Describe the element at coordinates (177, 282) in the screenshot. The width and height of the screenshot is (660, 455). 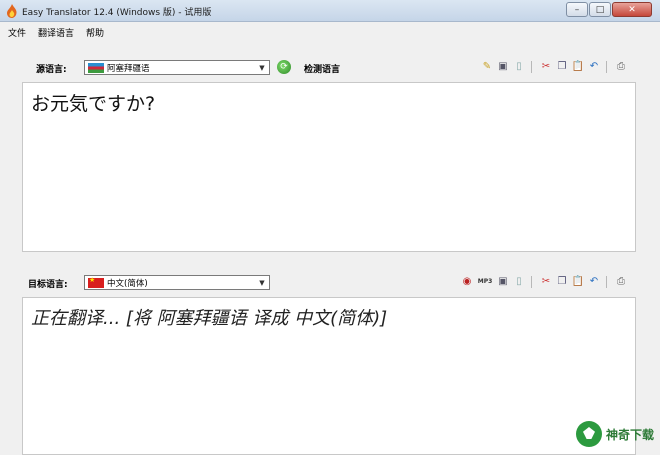
I see `target-language-select: 中文(简体) ▼` at that location.